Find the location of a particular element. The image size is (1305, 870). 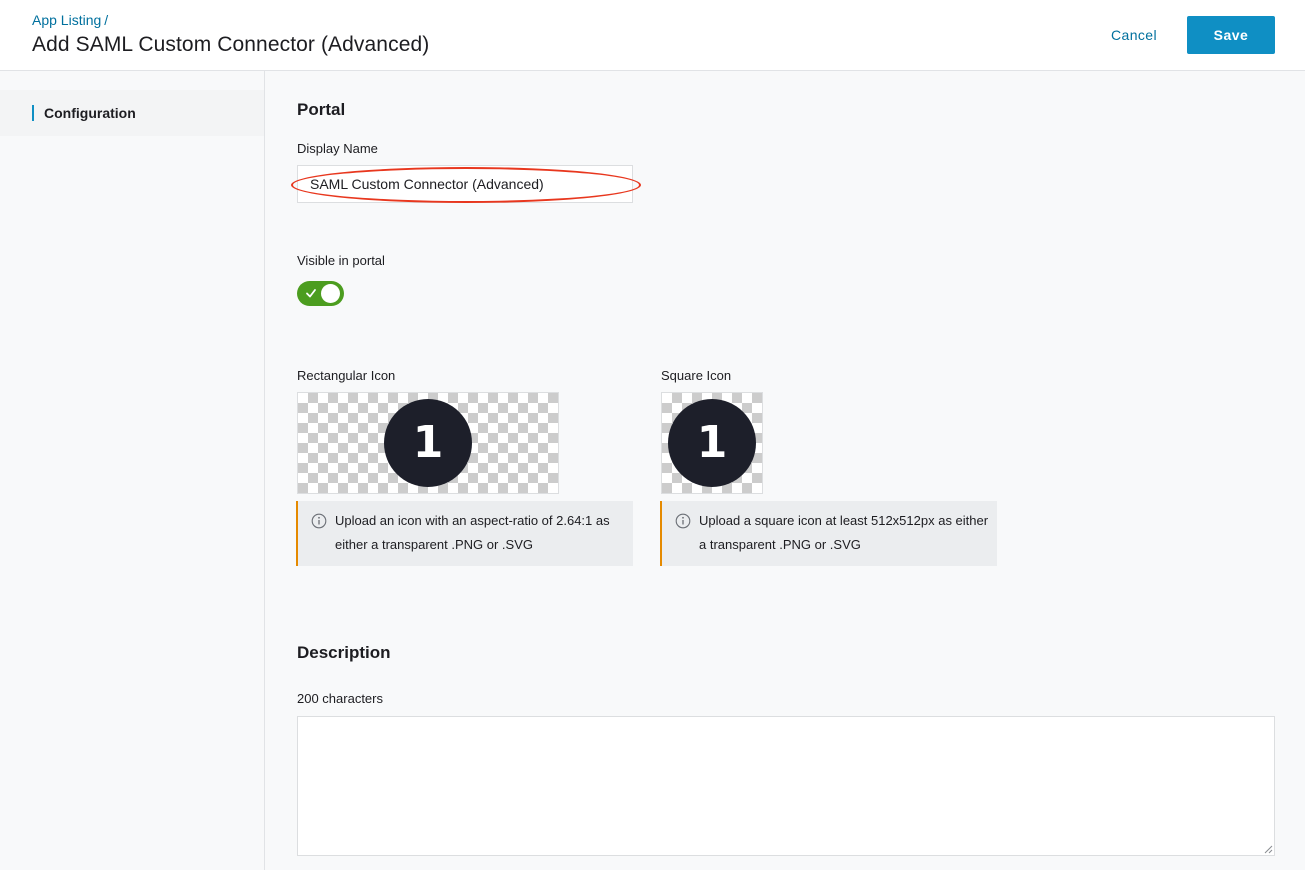

breadcrumb: App Listing / is located at coordinates (70, 20).